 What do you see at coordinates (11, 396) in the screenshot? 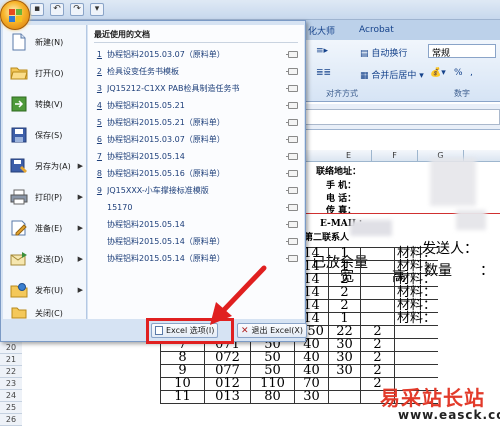
I see `row-header: 24` at bounding box center [11, 396].